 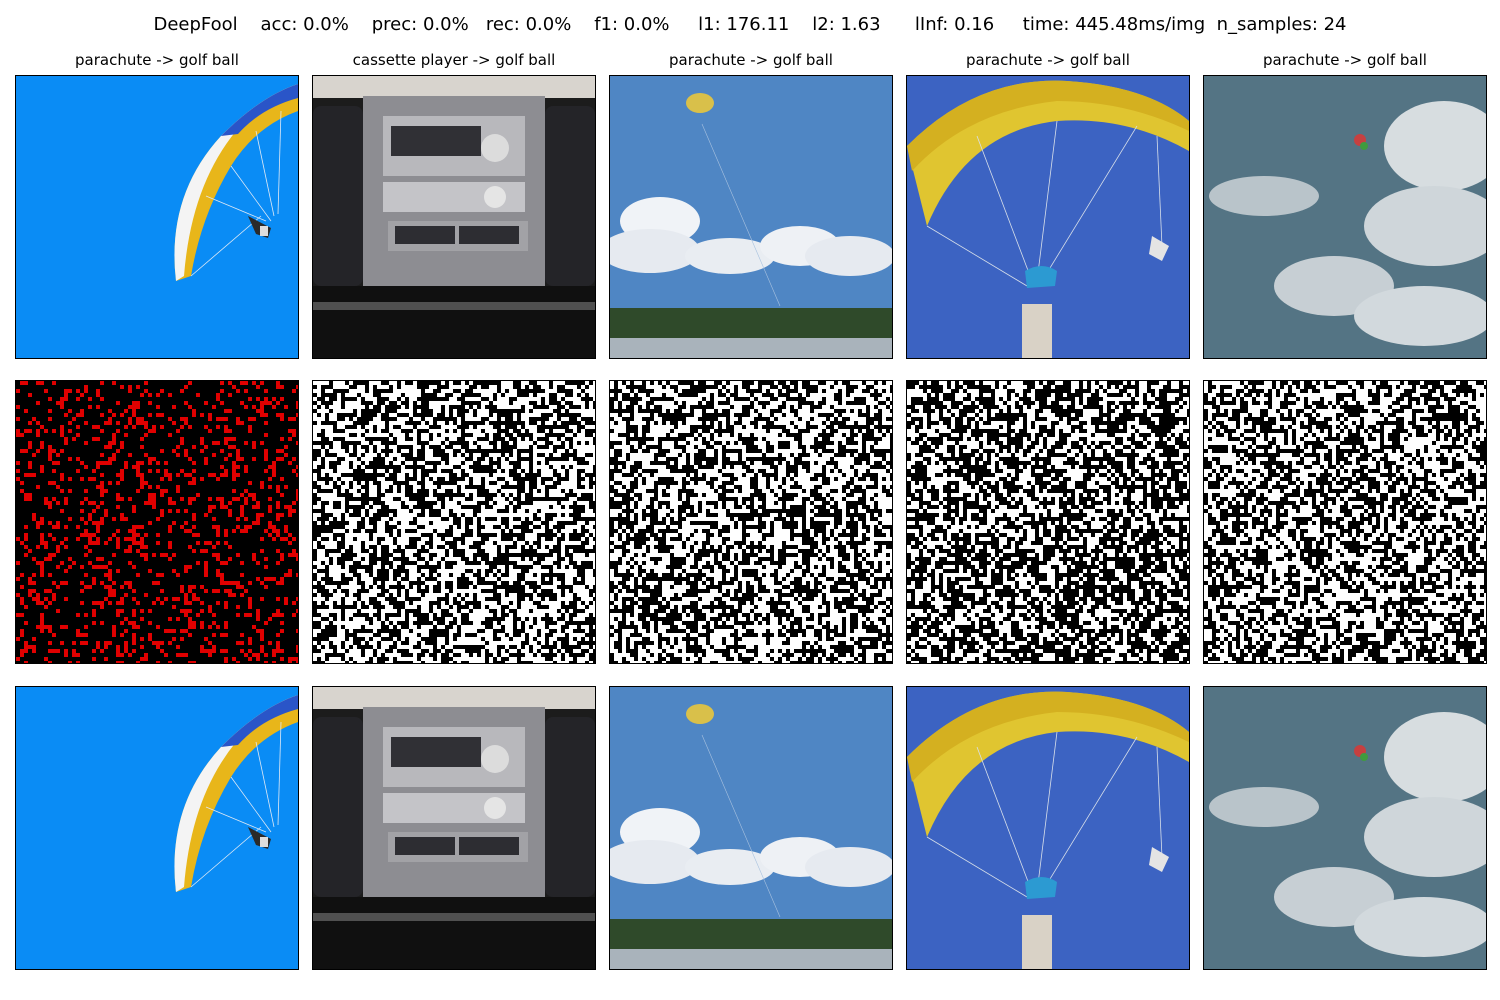 I want to click on column-title-5: parachute -> golf ball, so click(x=1345, y=60).